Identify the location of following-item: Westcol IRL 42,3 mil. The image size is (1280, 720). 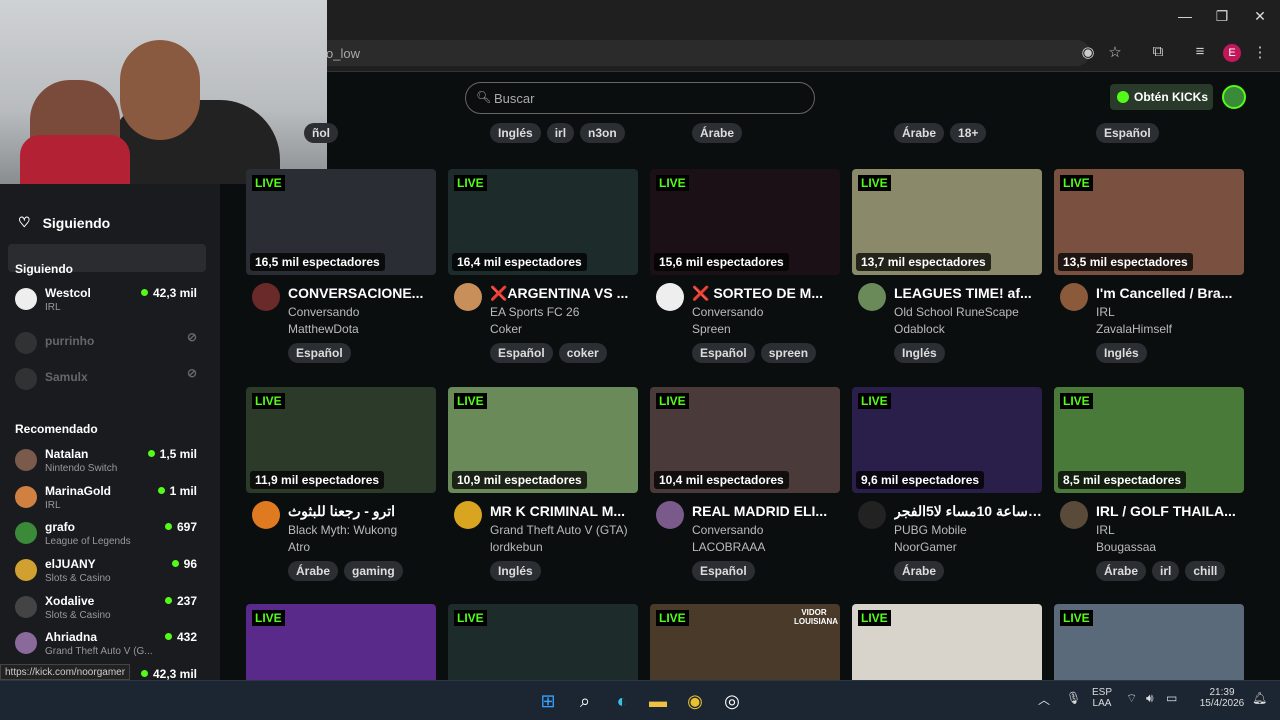
(110, 302).